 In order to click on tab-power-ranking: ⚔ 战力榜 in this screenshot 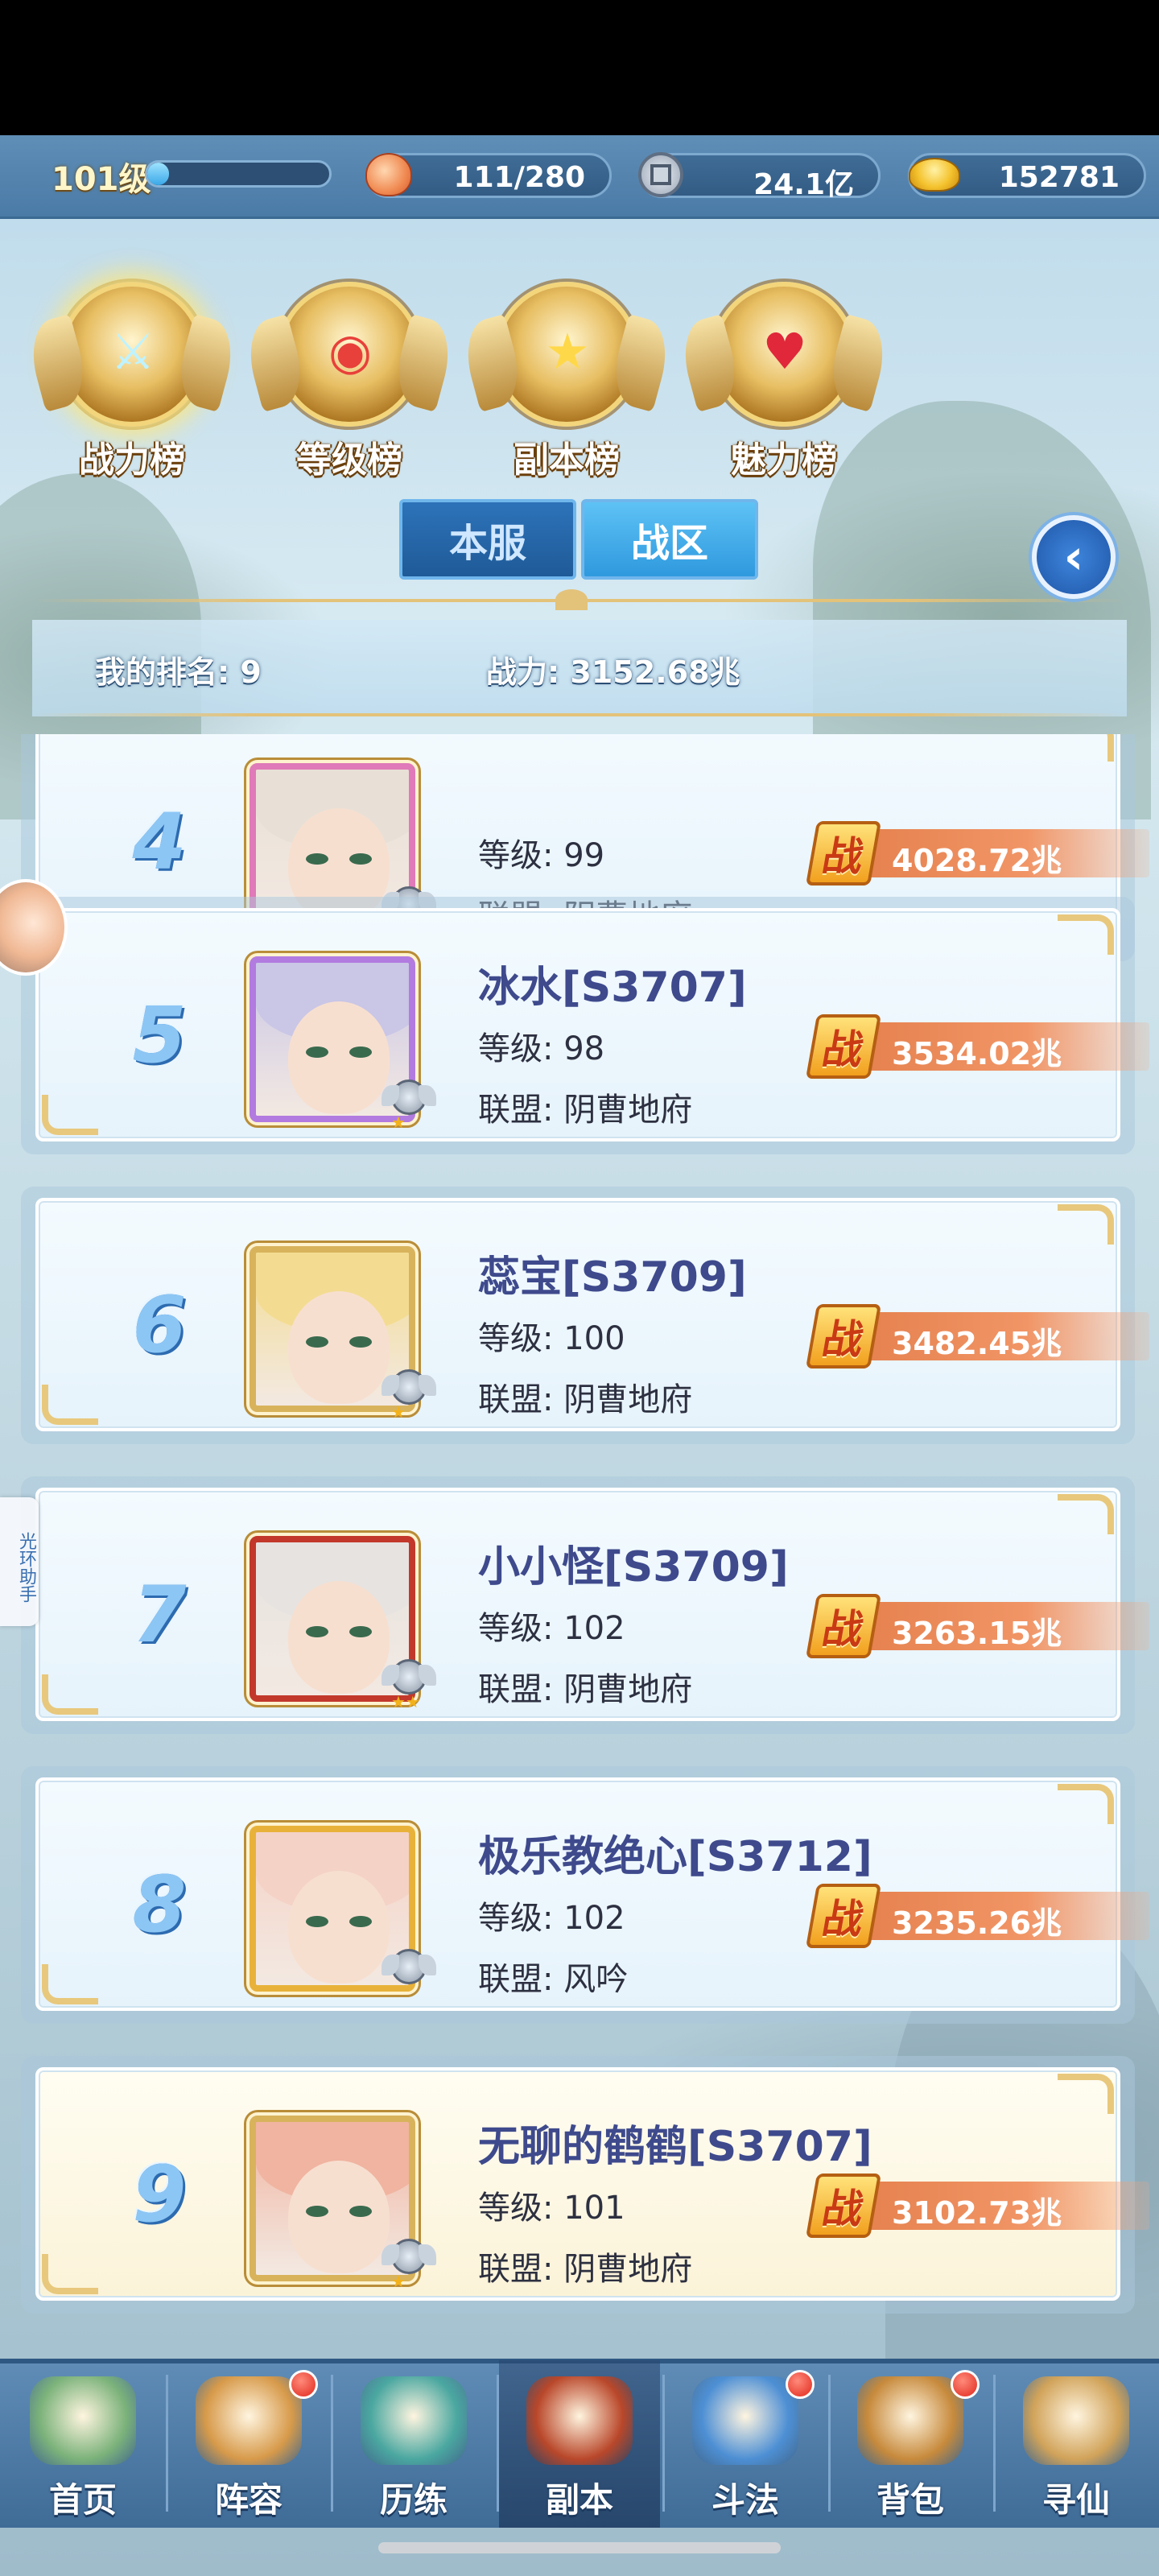, I will do `click(132, 373)`.